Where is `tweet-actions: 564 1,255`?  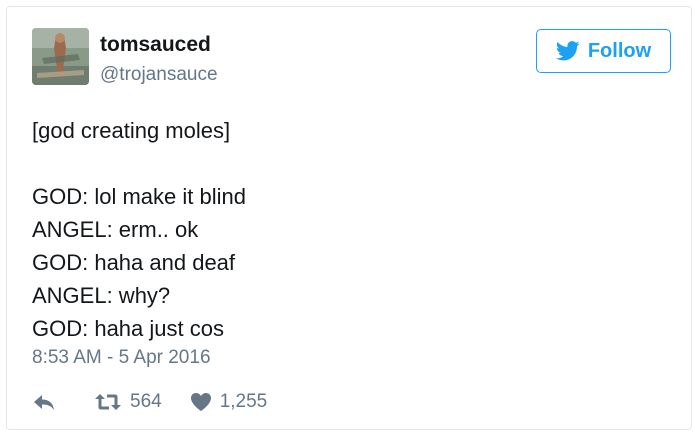
tweet-actions: 564 1,255 is located at coordinates (149, 402).